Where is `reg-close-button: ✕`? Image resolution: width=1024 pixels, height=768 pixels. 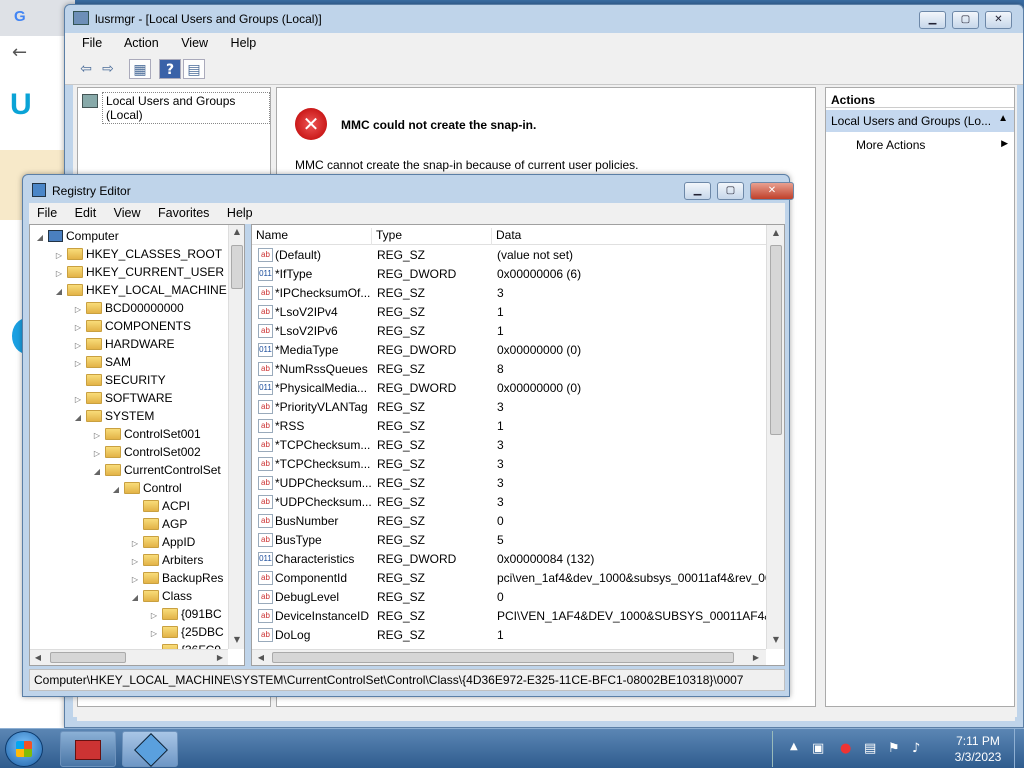
reg-close-button: ✕ is located at coordinates (772, 191).